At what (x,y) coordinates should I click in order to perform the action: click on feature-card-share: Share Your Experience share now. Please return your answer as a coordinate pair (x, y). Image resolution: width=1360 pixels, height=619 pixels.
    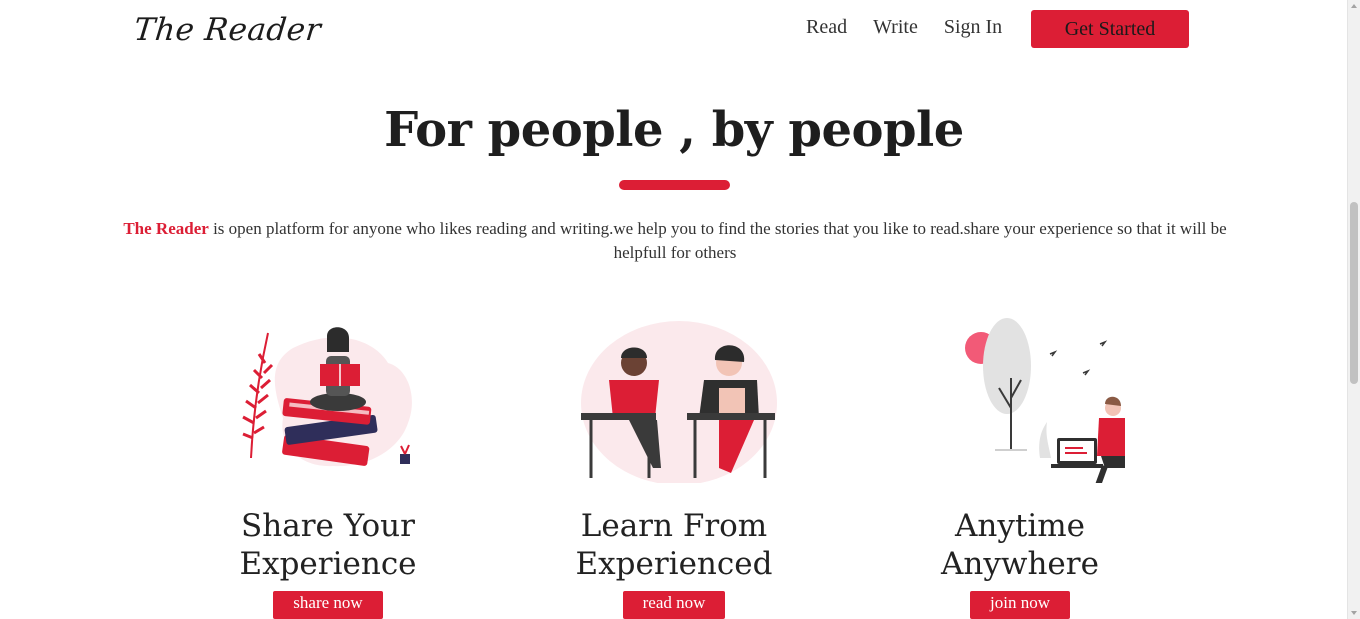
    Looking at the image, I should click on (328, 468).